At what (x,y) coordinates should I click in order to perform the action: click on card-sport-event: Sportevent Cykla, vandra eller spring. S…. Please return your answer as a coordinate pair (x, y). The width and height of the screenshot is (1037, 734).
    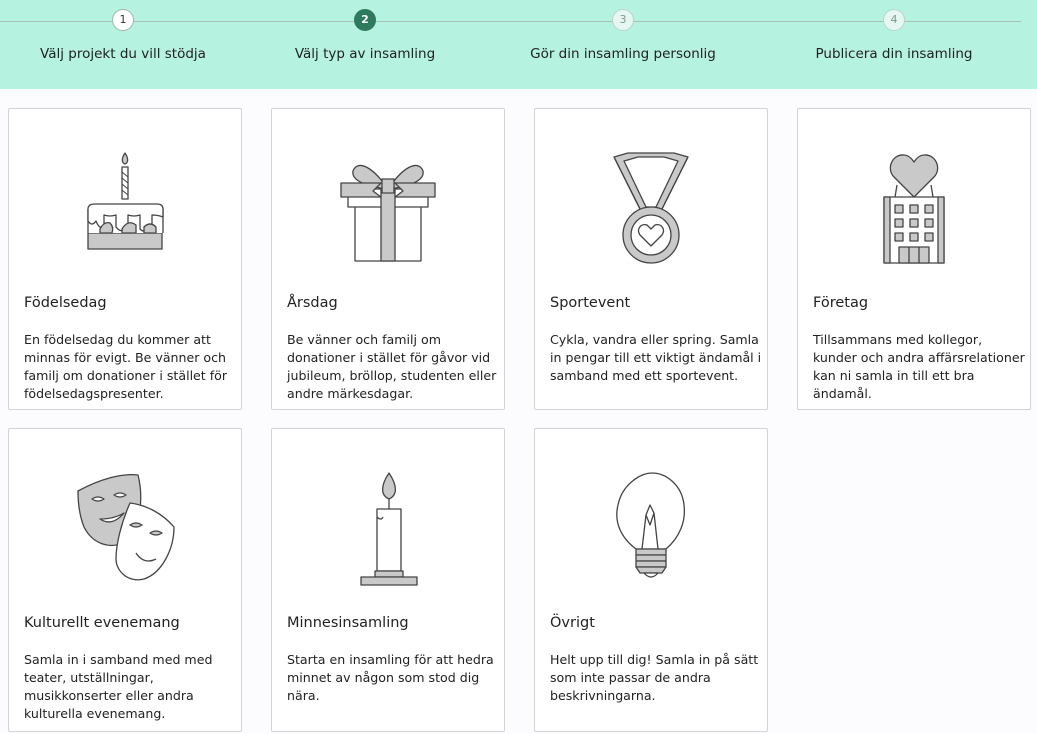
    Looking at the image, I should click on (651, 259).